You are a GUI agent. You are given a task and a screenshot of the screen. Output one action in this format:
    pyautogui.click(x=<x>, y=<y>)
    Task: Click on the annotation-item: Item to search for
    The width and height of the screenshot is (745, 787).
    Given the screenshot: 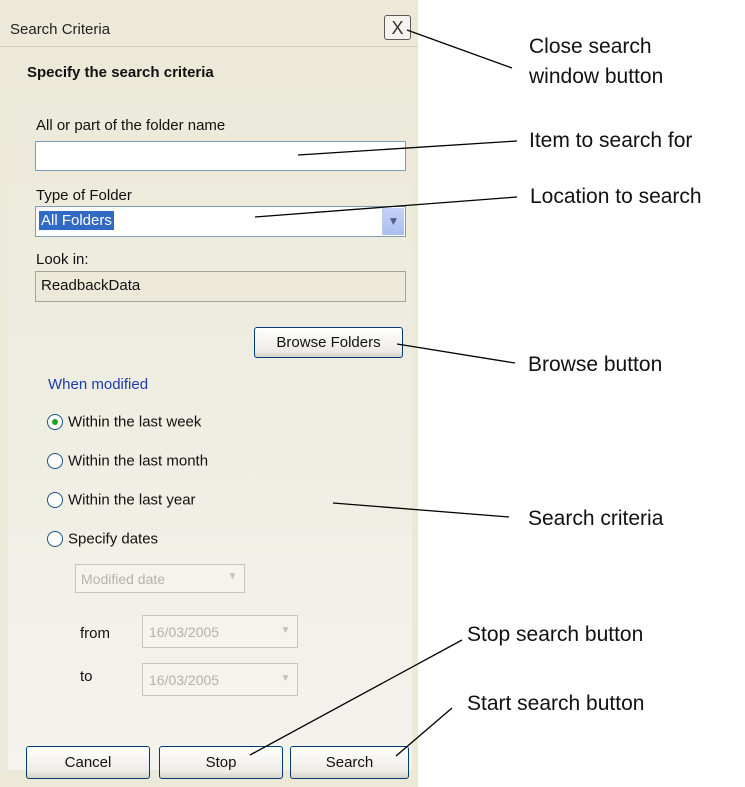 What is the action you would take?
    pyautogui.click(x=611, y=140)
    